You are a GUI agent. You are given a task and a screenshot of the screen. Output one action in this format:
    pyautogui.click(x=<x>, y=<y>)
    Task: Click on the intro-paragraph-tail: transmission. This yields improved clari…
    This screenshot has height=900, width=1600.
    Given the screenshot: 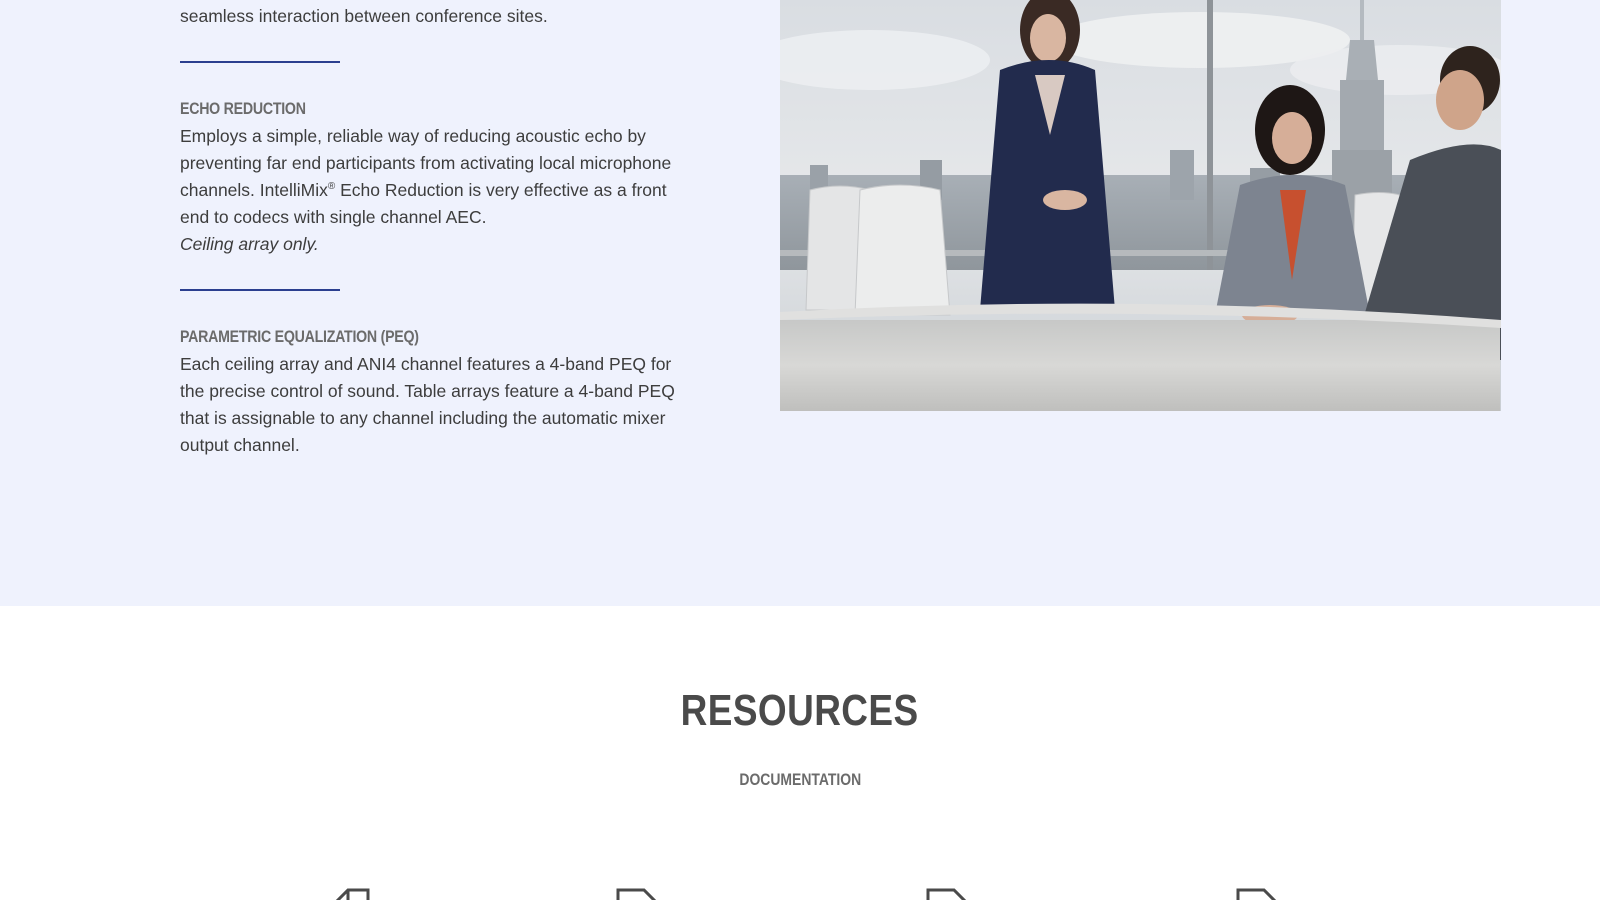 What is the action you would take?
    pyautogui.click(x=364, y=16)
    